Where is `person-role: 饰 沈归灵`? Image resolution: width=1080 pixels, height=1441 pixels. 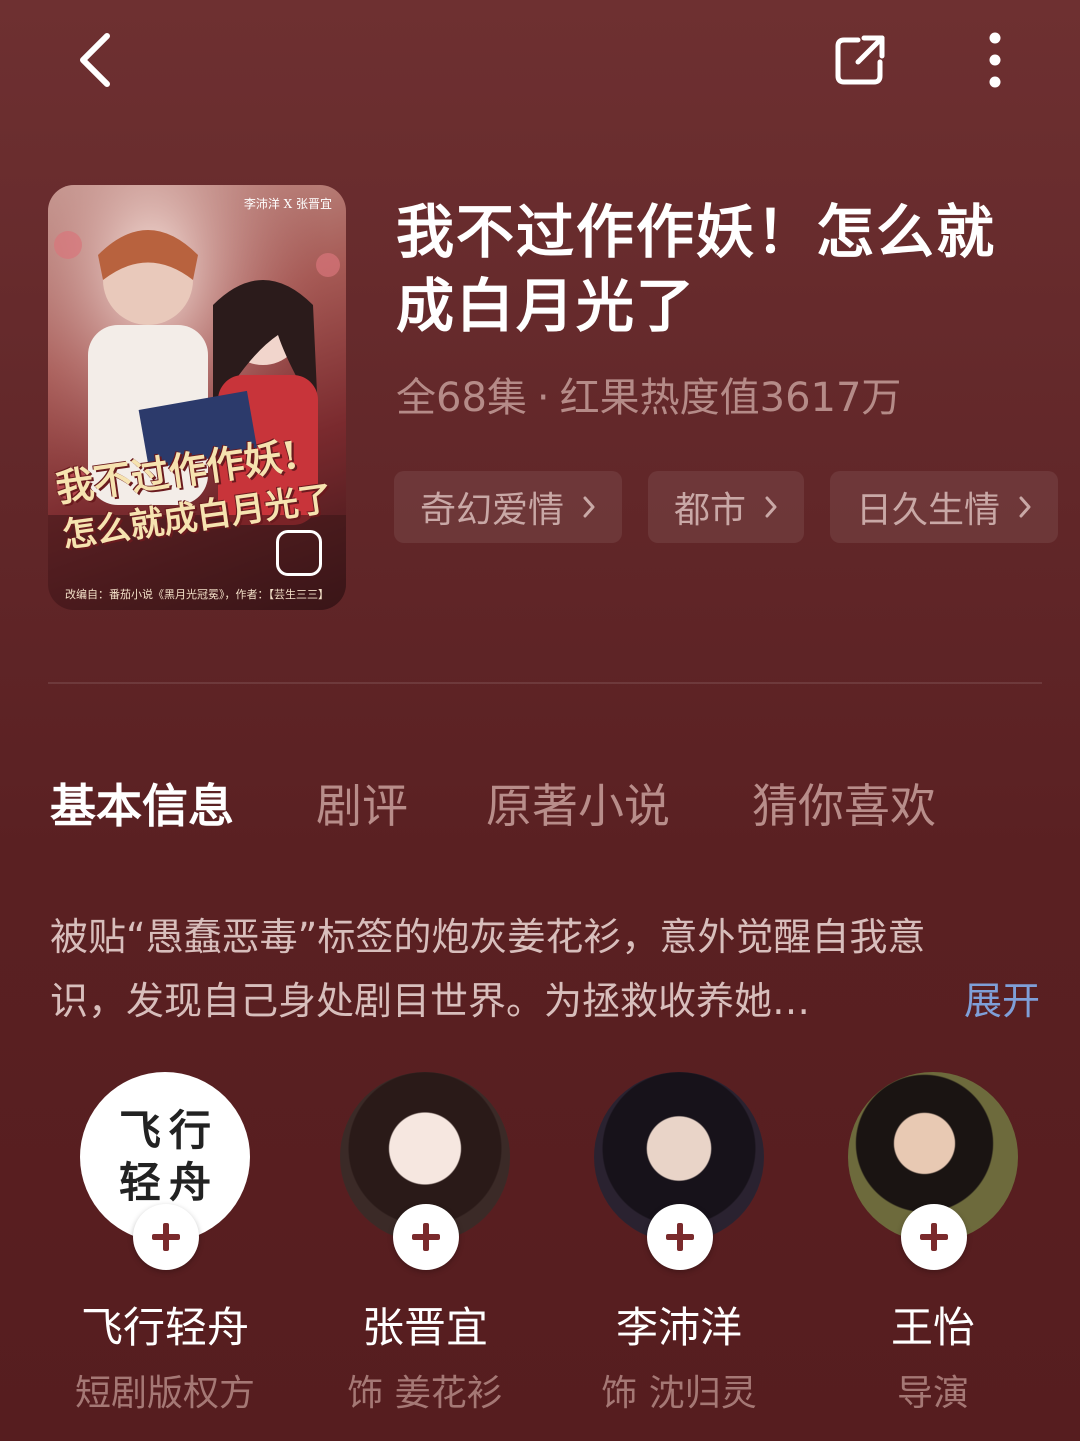
person-role: 饰 沈归灵 is located at coordinates (679, 1393).